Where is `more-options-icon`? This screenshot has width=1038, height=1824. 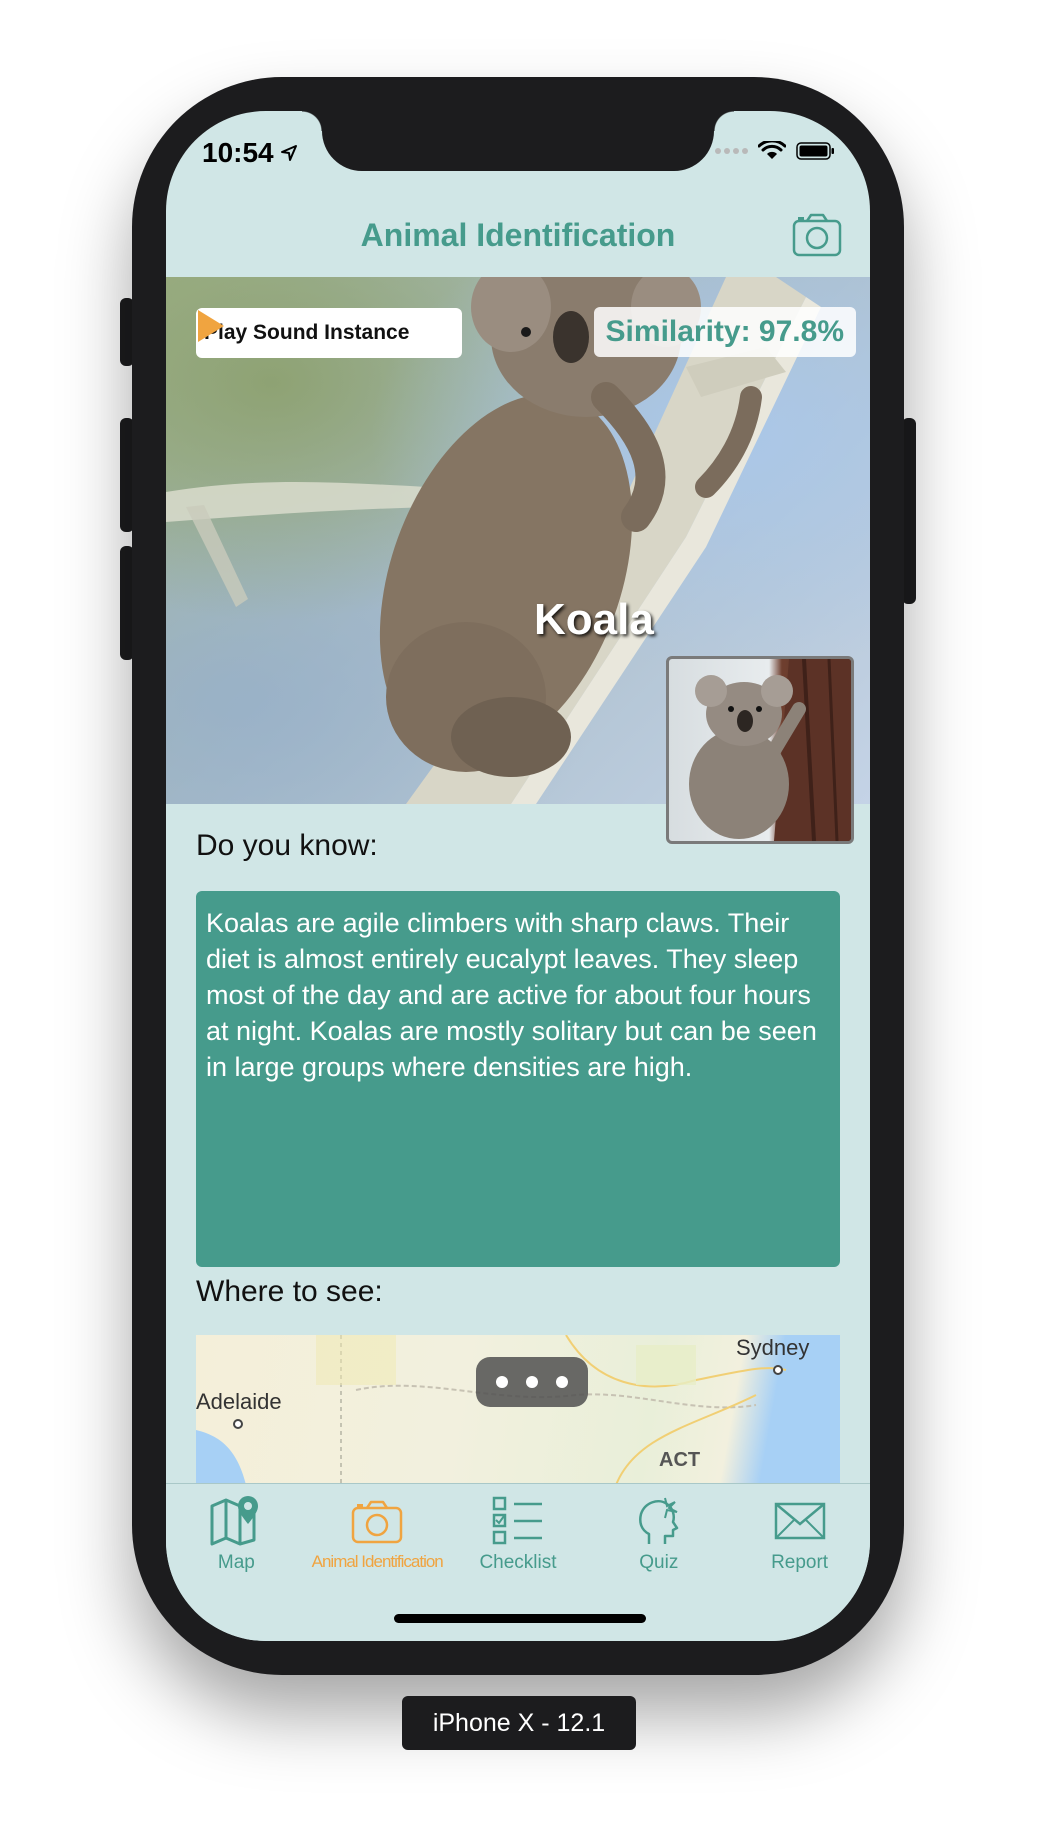 more-options-icon is located at coordinates (532, 1382).